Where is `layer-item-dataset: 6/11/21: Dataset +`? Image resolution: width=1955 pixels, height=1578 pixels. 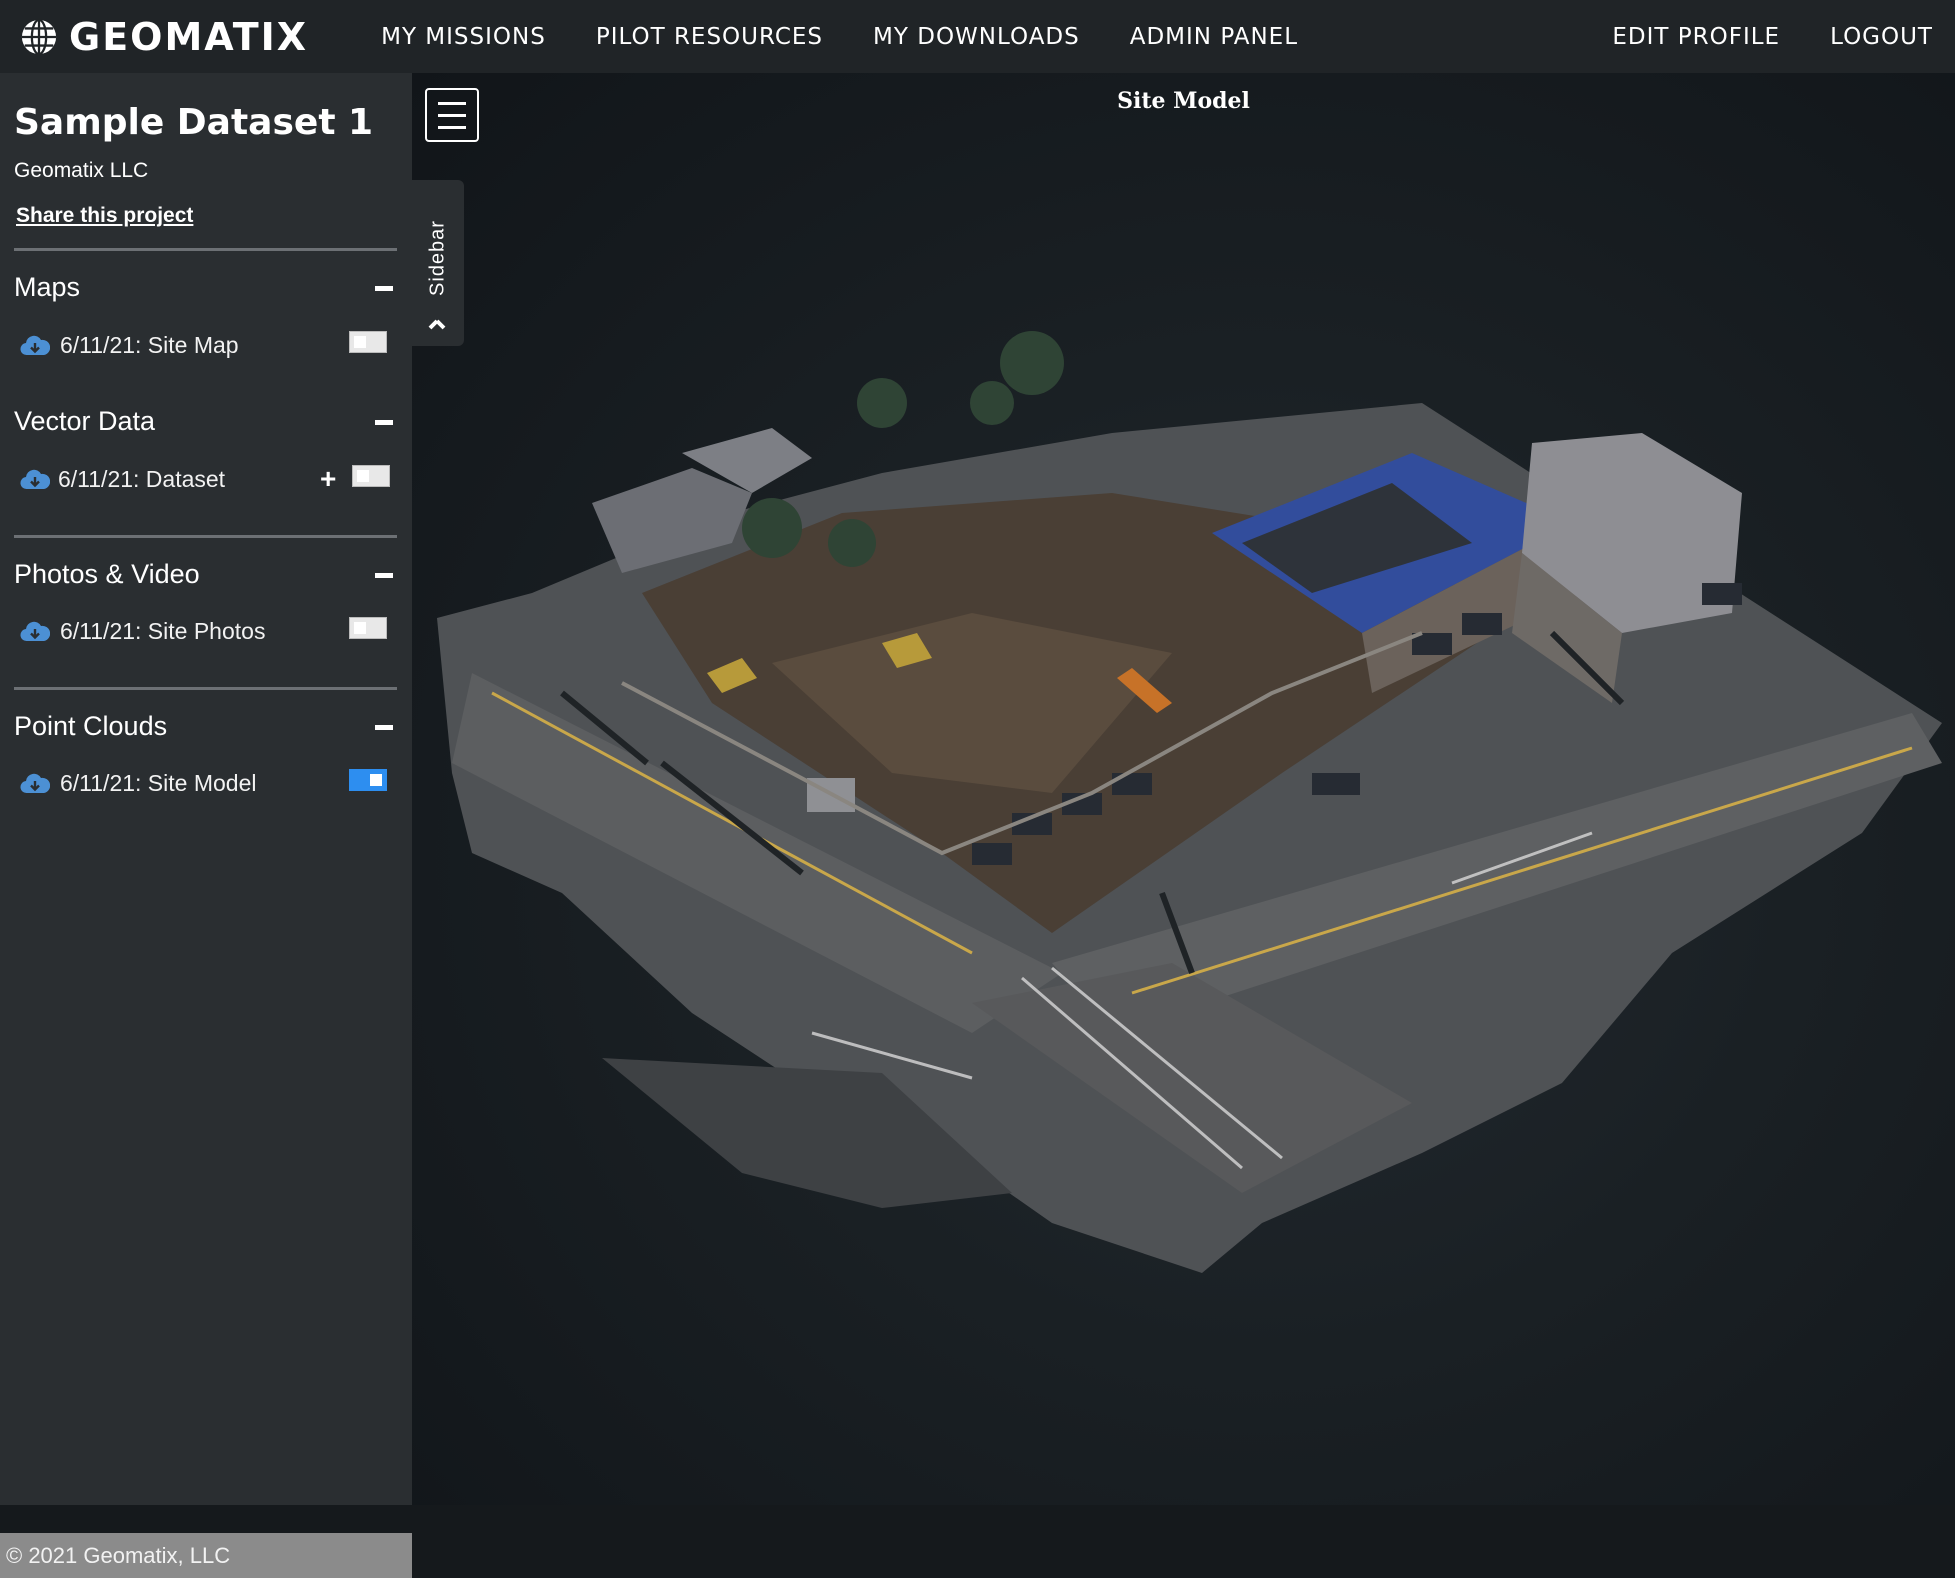 layer-item-dataset: 6/11/21: Dataset + is located at coordinates (210, 481).